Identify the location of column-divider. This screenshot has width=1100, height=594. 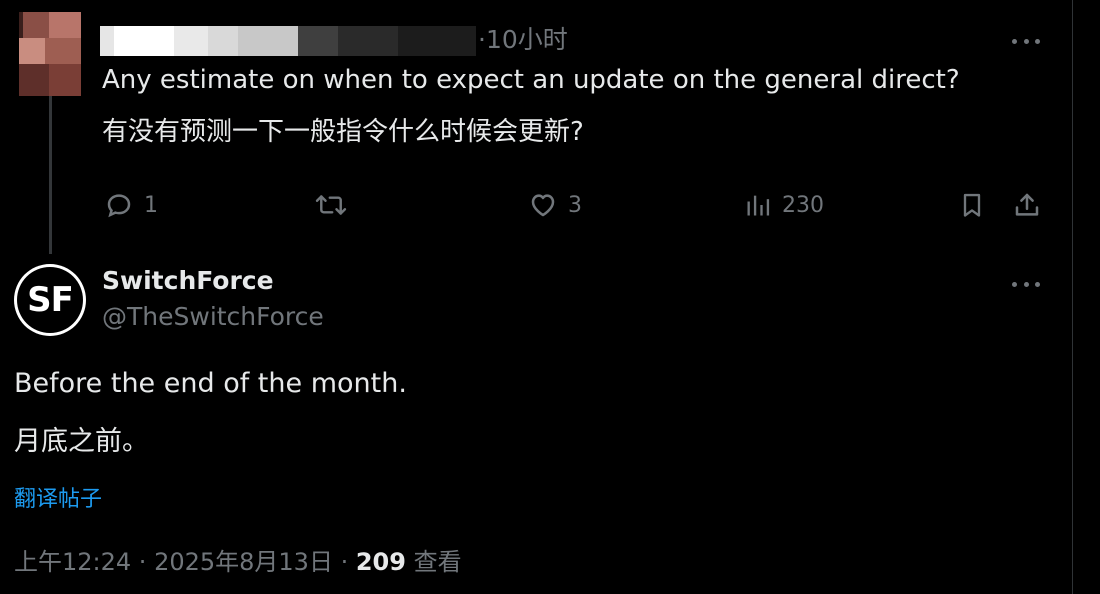
(1072, 297).